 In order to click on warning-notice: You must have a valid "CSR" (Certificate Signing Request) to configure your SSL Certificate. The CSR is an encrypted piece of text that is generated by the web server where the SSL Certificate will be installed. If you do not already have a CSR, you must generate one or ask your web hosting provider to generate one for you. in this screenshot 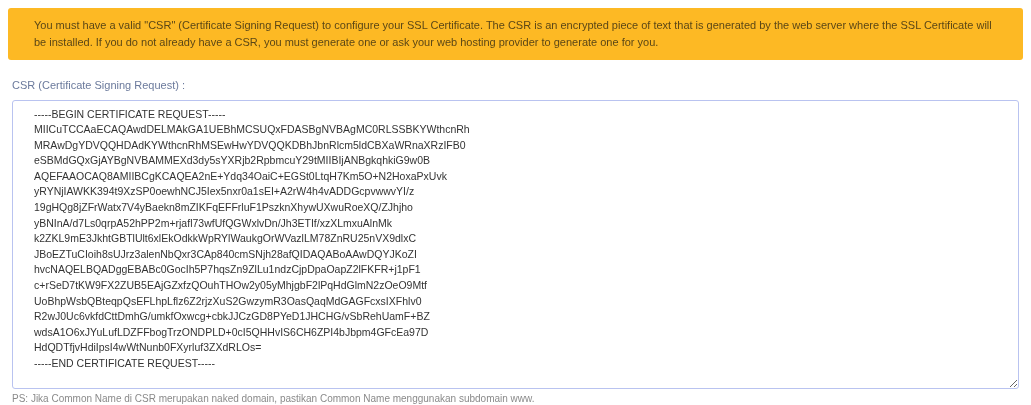, I will do `click(515, 34)`.